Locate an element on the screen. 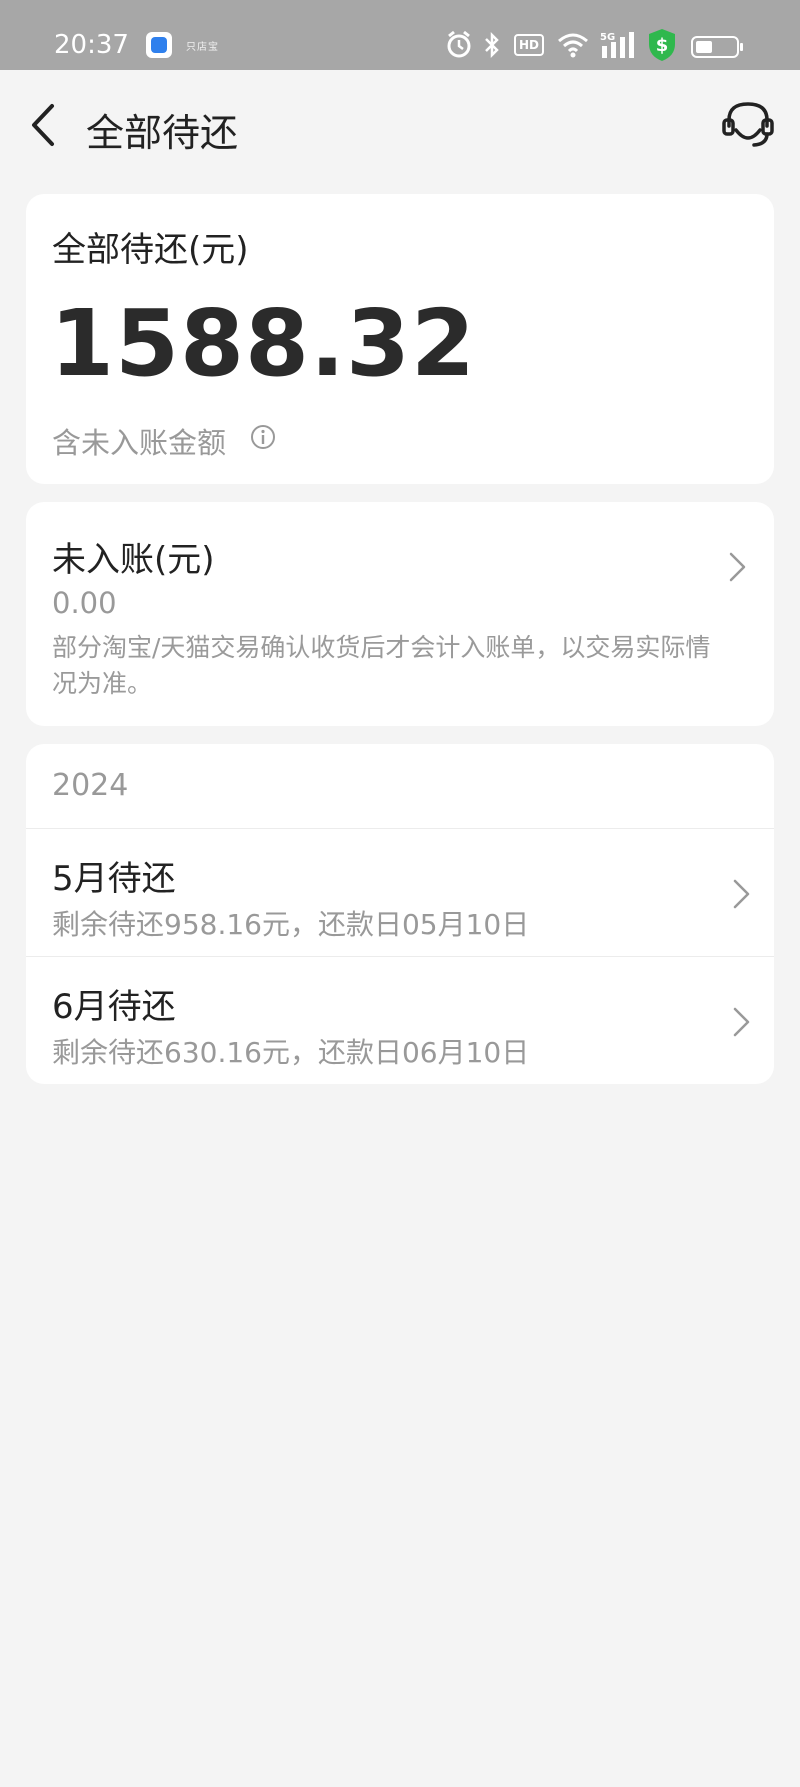  unposted-description: 部分淘宝/天猫交易确认收货后才会计入账单，以交易实际情况为准。 is located at coordinates (381, 665).